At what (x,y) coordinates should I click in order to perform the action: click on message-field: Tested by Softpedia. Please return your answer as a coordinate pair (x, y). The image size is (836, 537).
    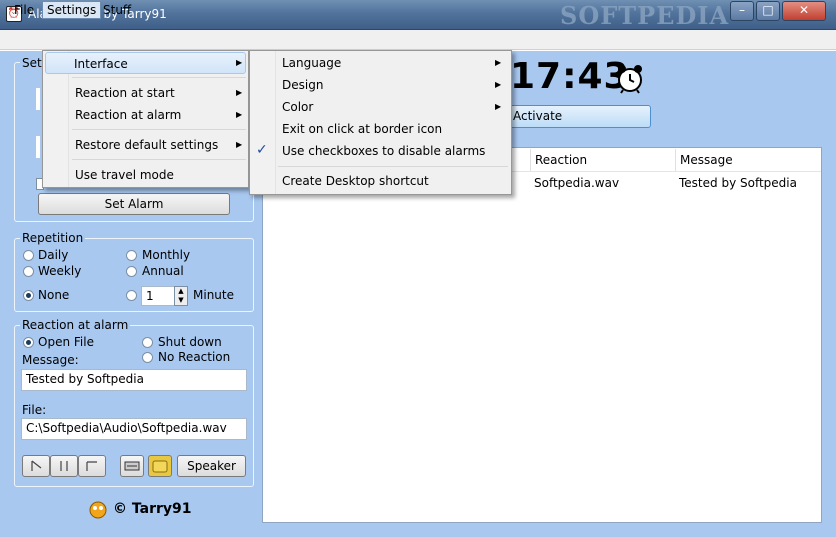
    Looking at the image, I should click on (134, 380).